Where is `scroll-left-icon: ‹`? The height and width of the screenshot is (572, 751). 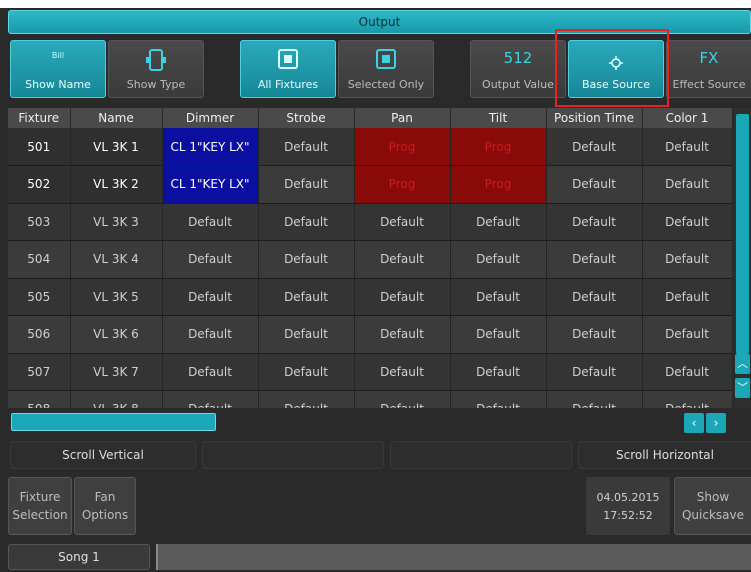 scroll-left-icon: ‹ is located at coordinates (694, 423).